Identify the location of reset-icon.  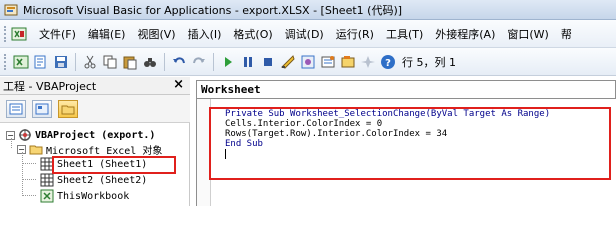
(268, 62).